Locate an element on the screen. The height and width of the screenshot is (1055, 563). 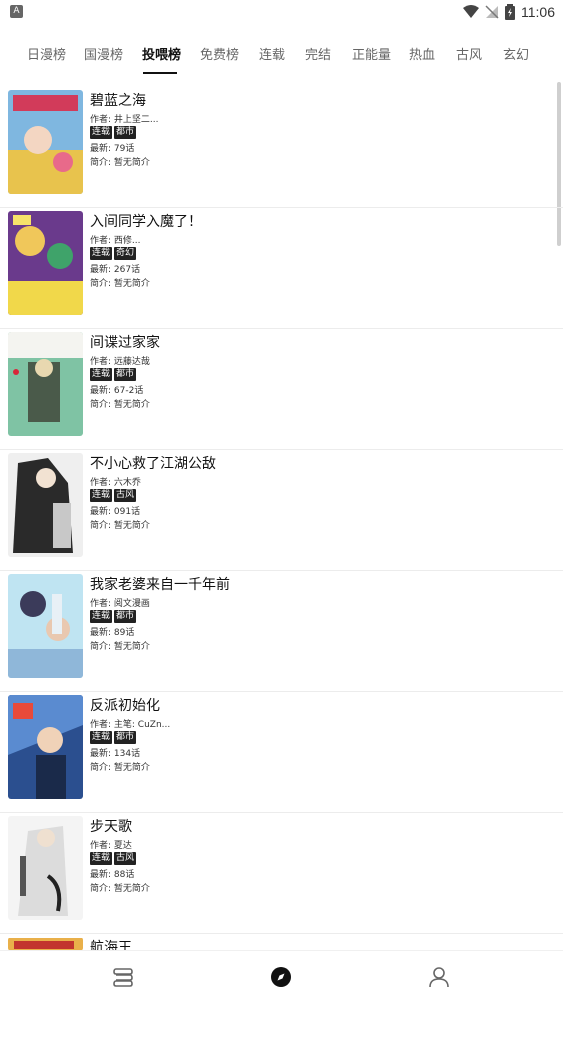
nav-profile is located at coordinates (439, 977).